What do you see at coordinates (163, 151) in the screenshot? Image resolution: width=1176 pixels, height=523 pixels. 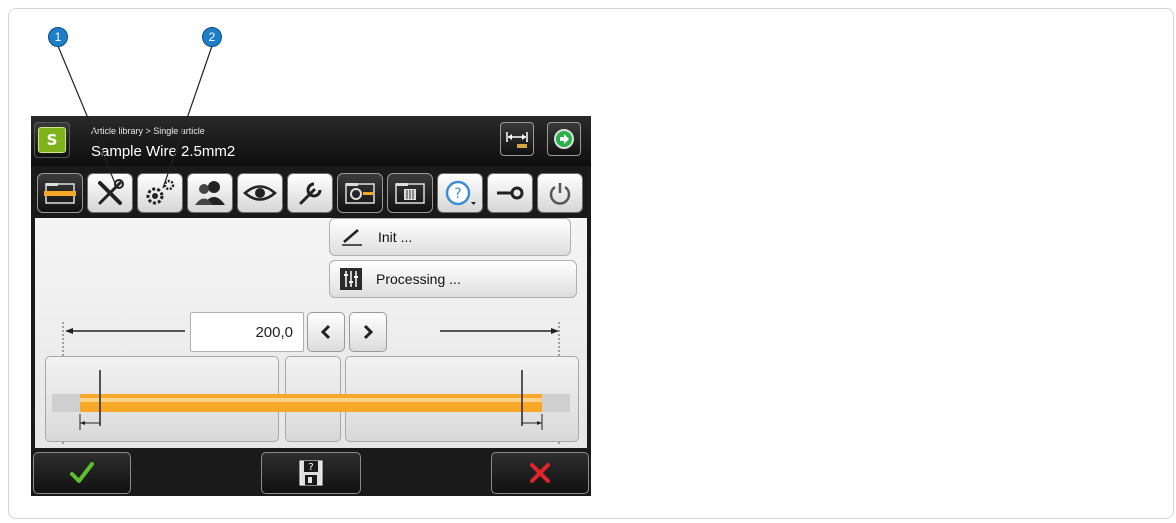 I see `article-name: Sample Wire 2.5mm2` at bounding box center [163, 151].